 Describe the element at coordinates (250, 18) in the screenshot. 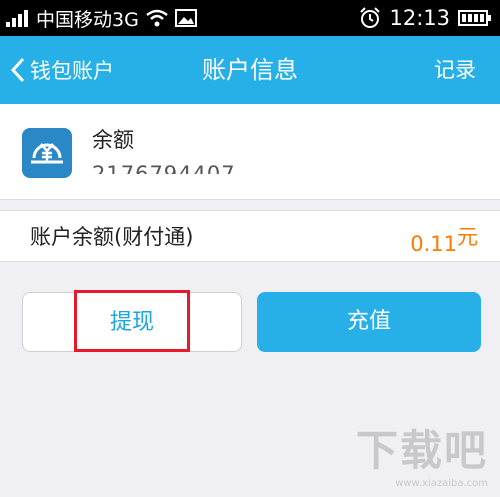

I see `status-bar: 中国移动3G 12:13` at that location.